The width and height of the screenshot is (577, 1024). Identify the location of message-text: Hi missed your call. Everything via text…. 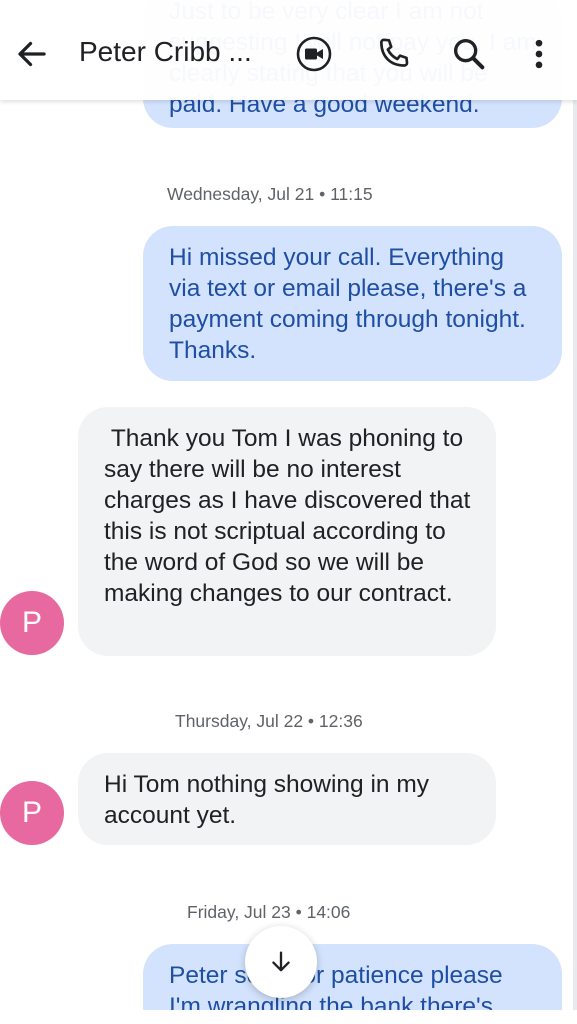
(348, 304).